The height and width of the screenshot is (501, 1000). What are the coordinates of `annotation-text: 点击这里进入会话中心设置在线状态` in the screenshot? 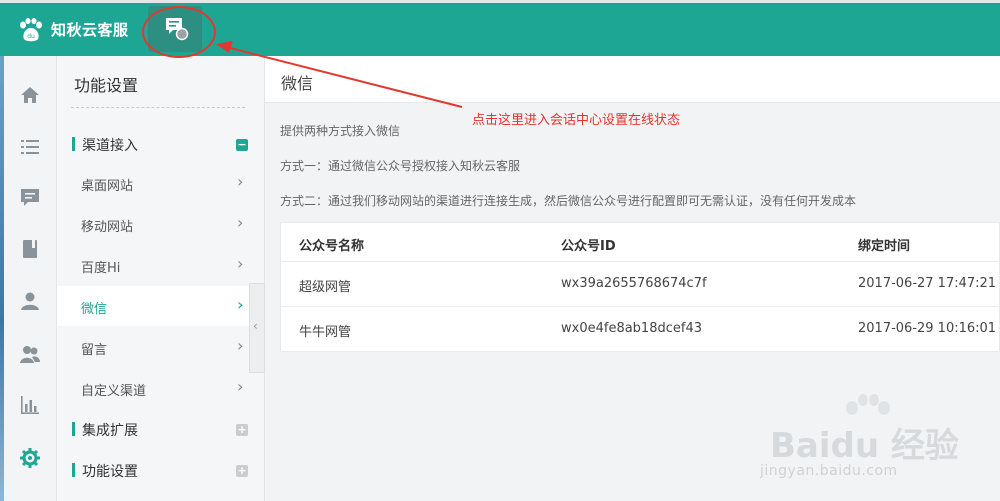 It's located at (576, 120).